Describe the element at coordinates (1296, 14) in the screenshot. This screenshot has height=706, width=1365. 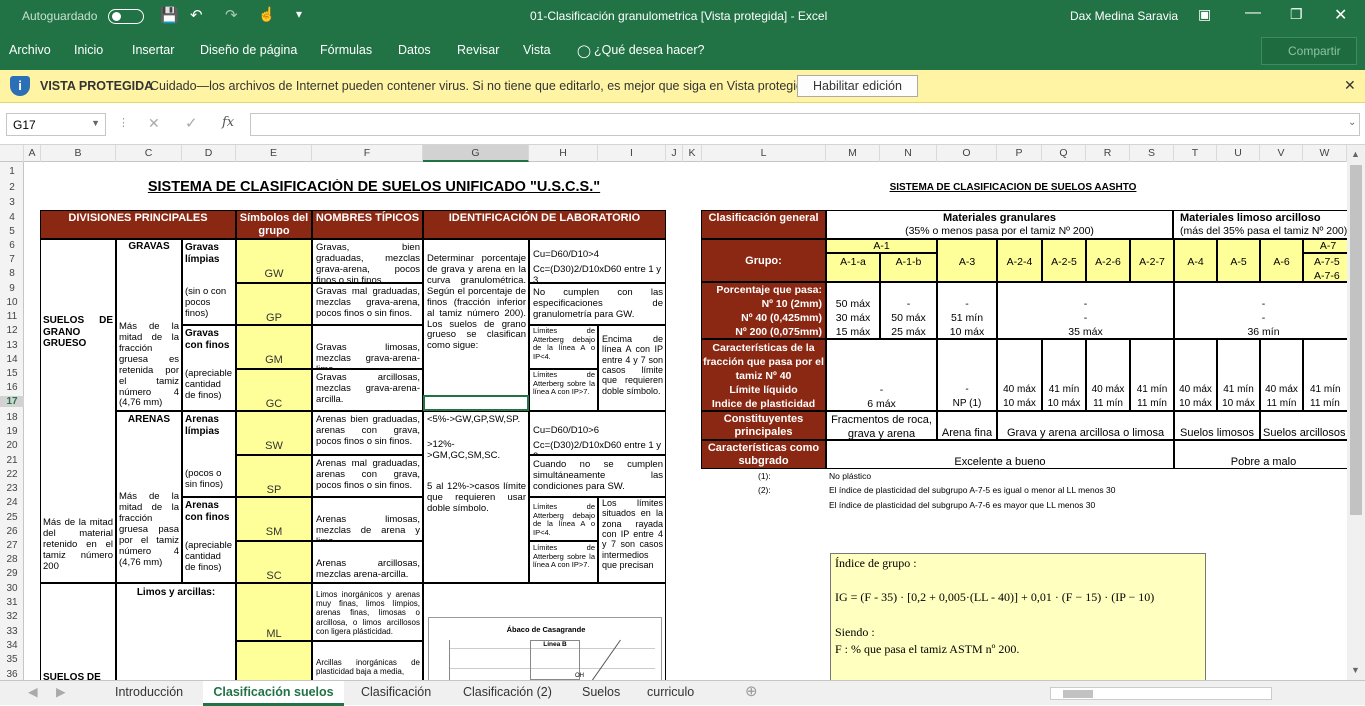
I see `restore-icon: ❐` at that location.